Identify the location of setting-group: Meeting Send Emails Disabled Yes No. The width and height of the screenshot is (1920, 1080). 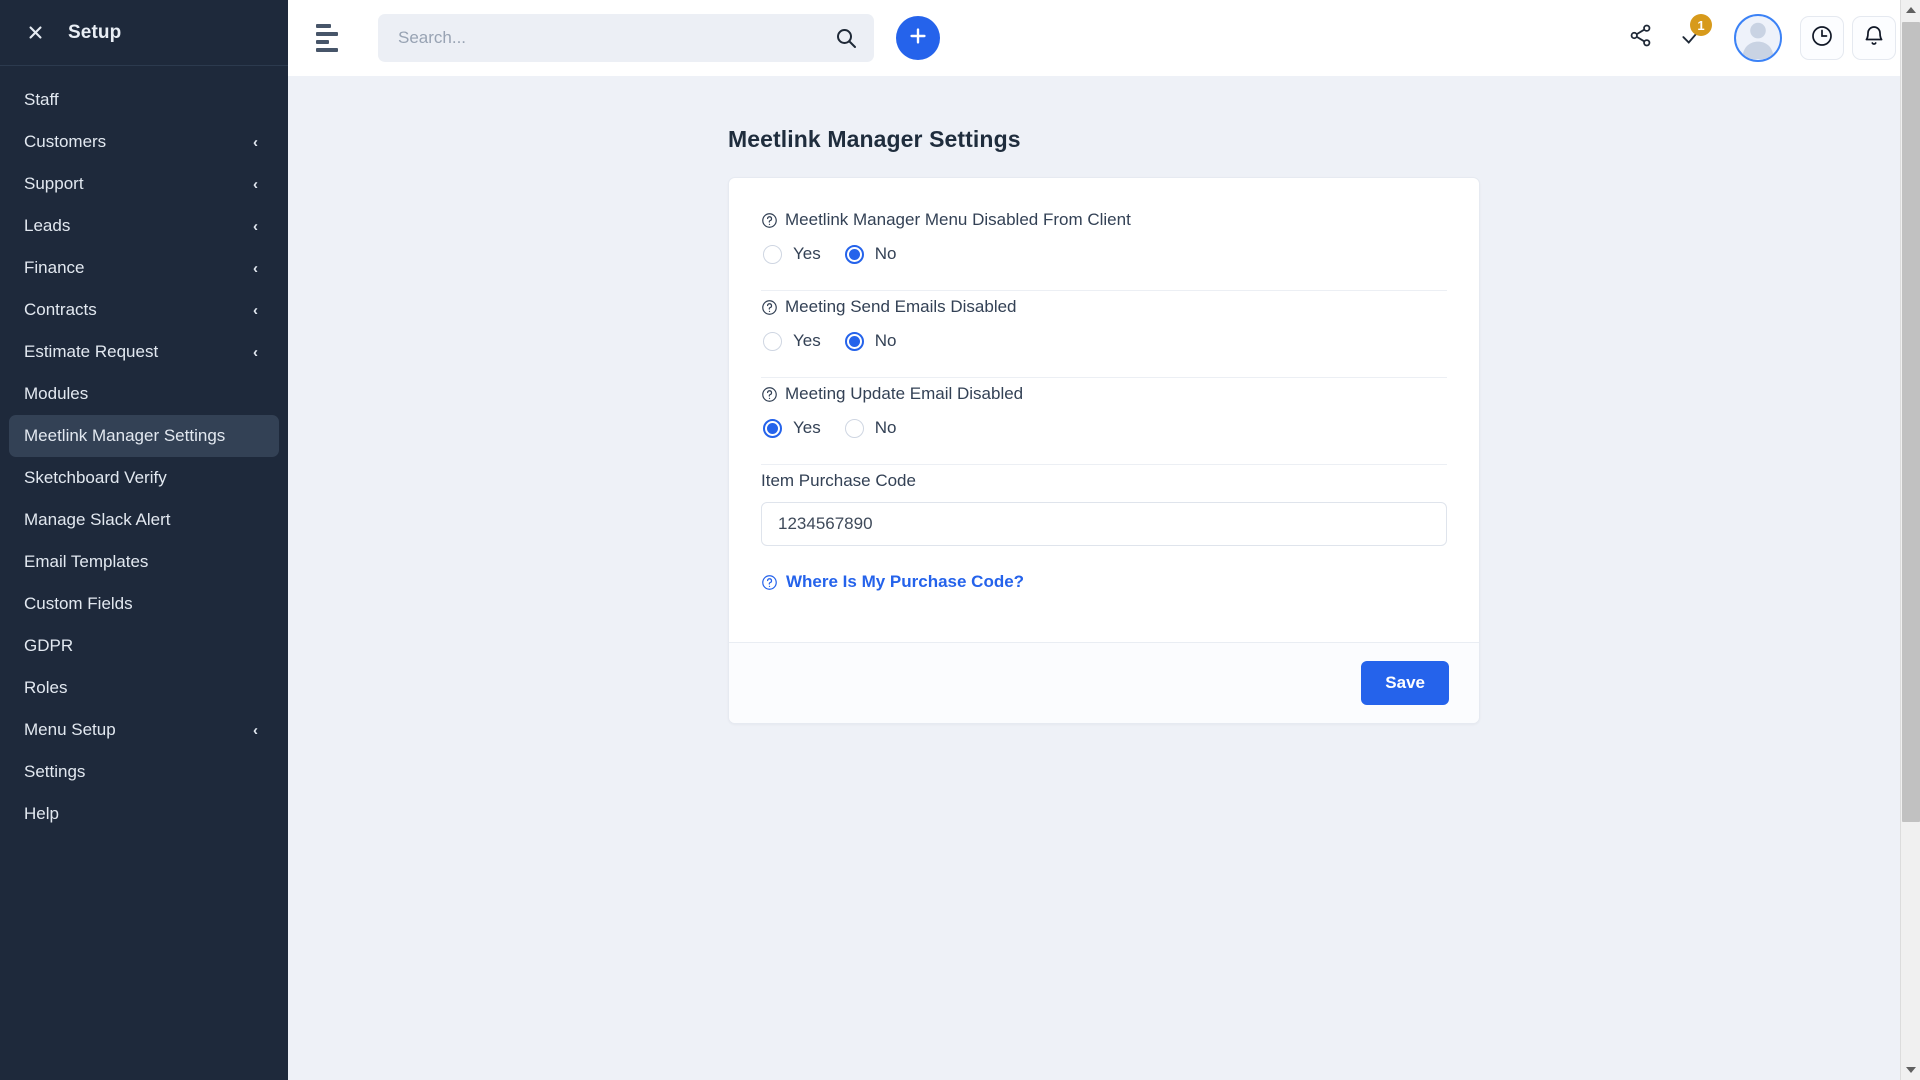
(1104, 334).